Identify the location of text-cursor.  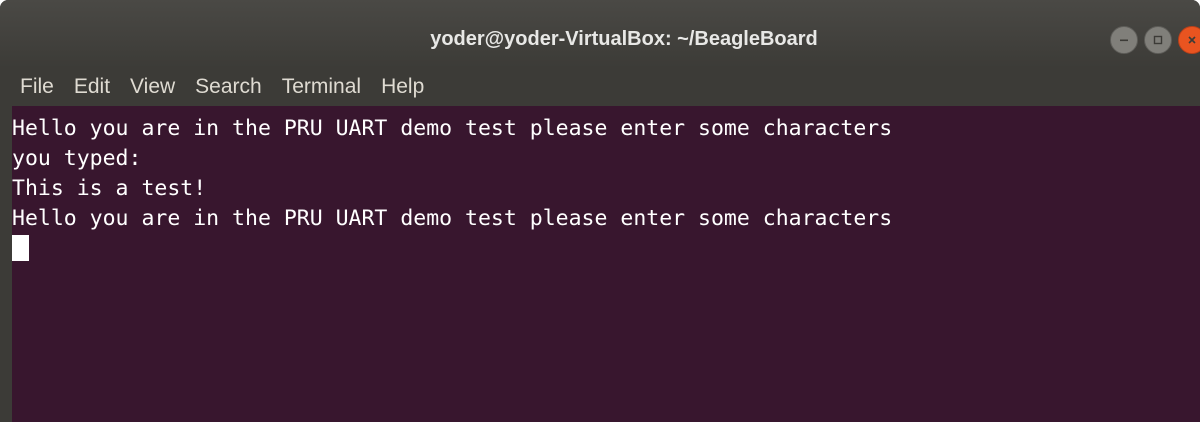
(20, 248).